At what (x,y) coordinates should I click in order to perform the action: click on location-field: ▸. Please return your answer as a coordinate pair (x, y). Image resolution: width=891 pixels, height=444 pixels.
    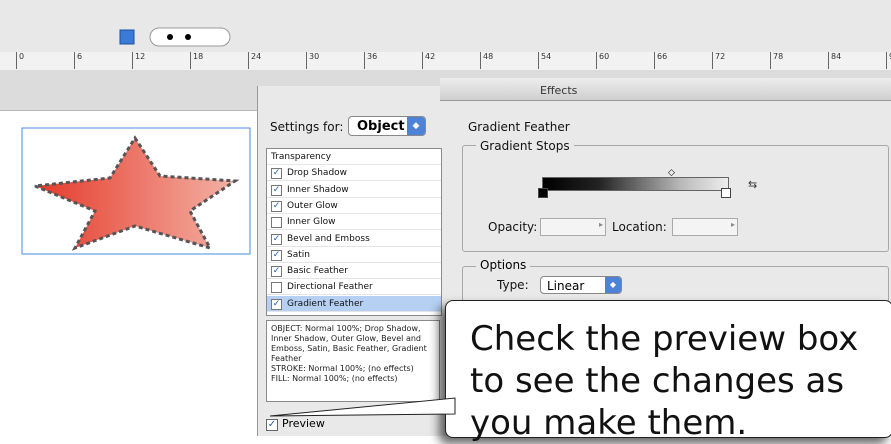
    Looking at the image, I should click on (705, 227).